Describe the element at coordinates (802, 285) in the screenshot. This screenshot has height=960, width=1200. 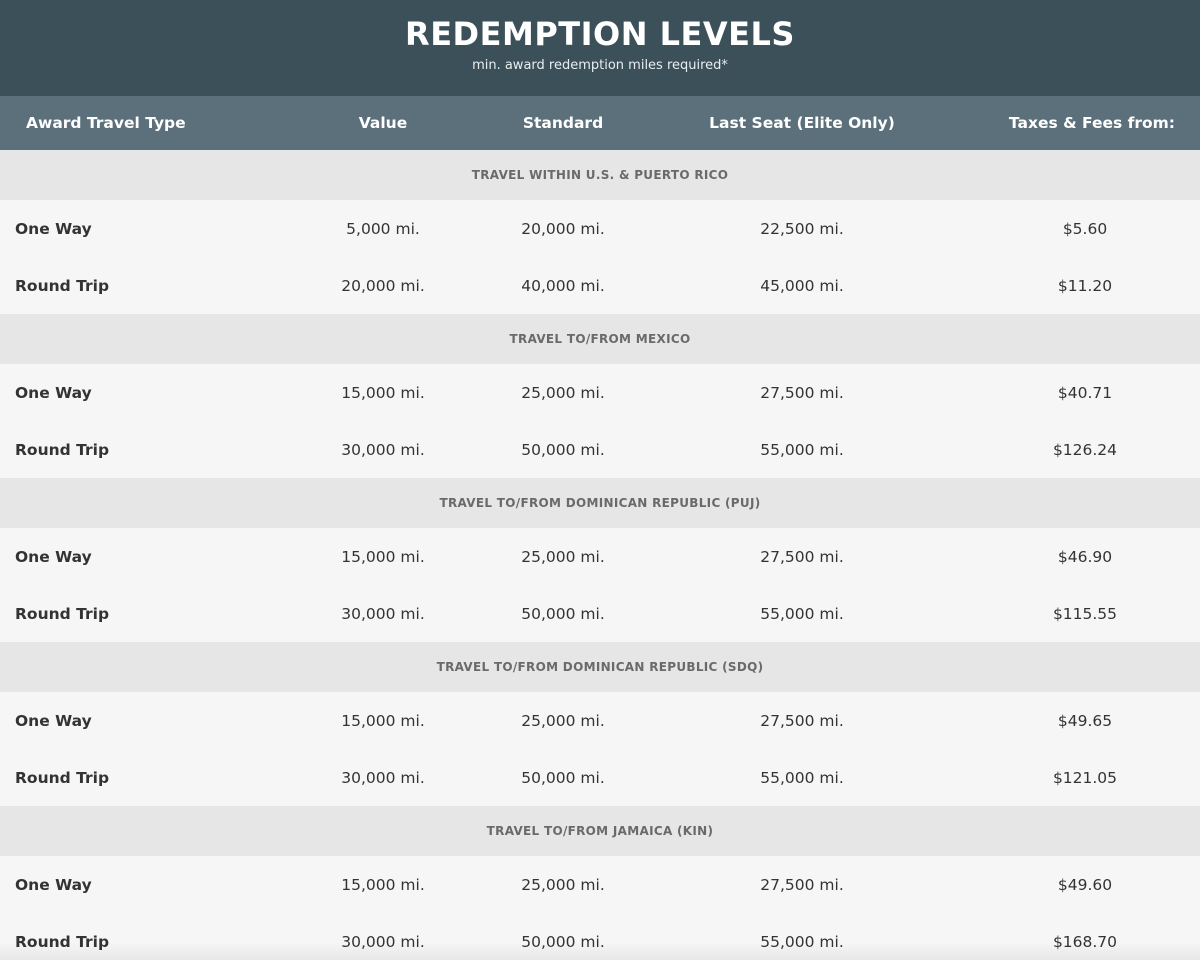
I see `cell-last-seat: 45,000 mi.` at that location.